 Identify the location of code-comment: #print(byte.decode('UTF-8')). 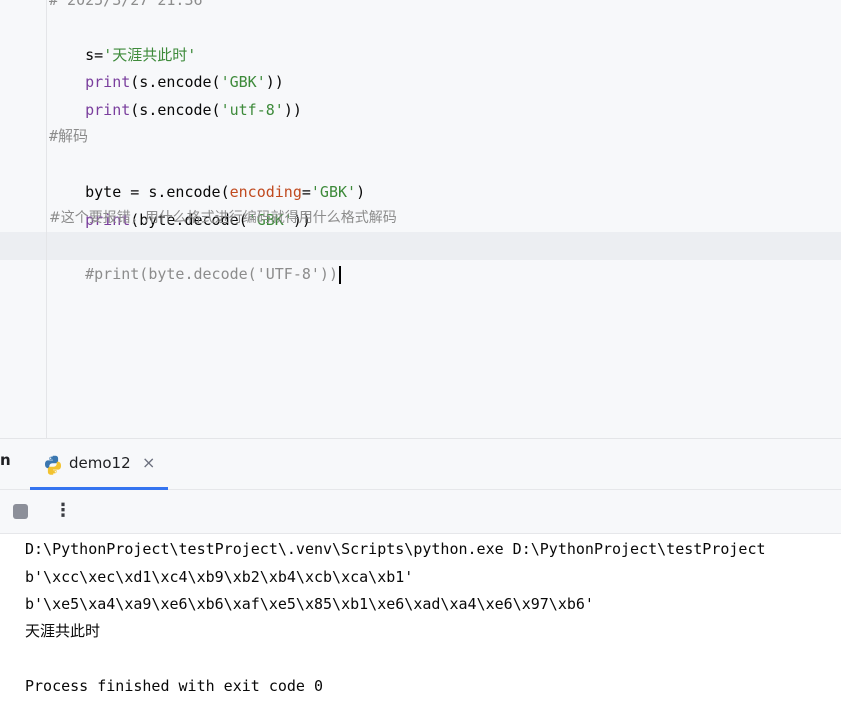
(211, 274).